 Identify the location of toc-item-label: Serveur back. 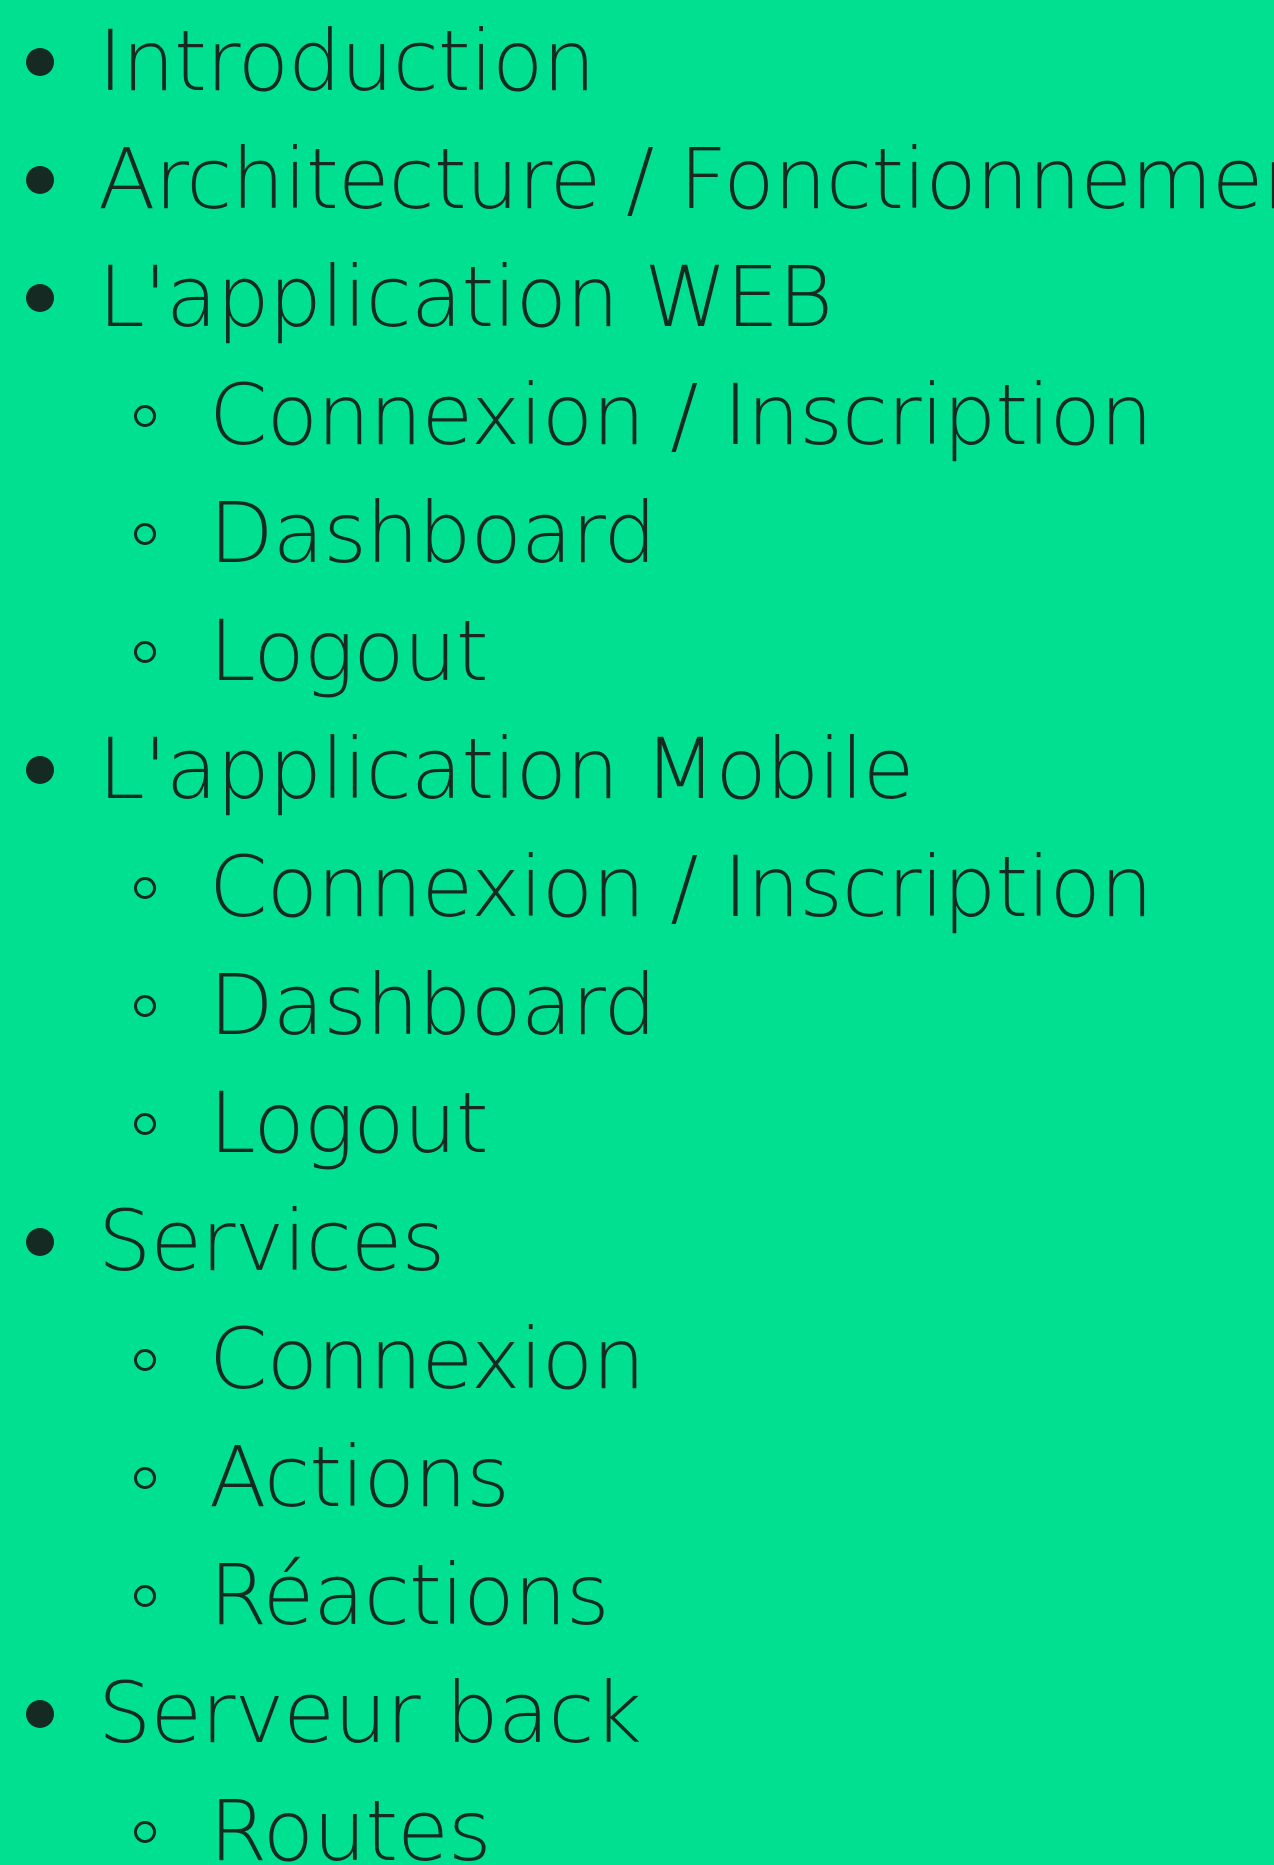
(370, 1713).